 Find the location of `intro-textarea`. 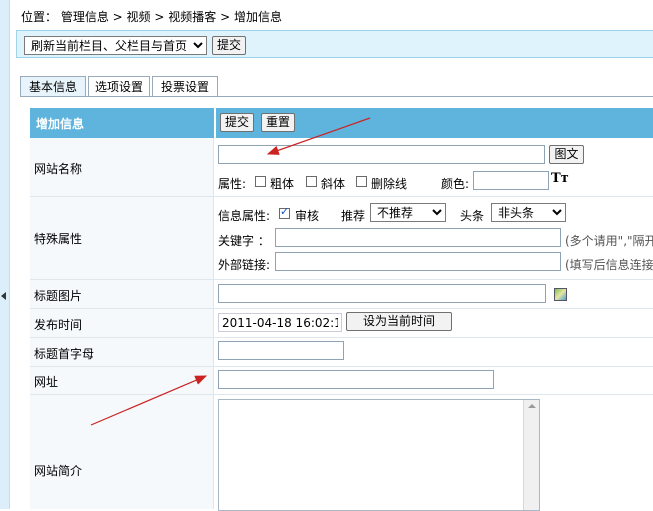

intro-textarea is located at coordinates (379, 455).